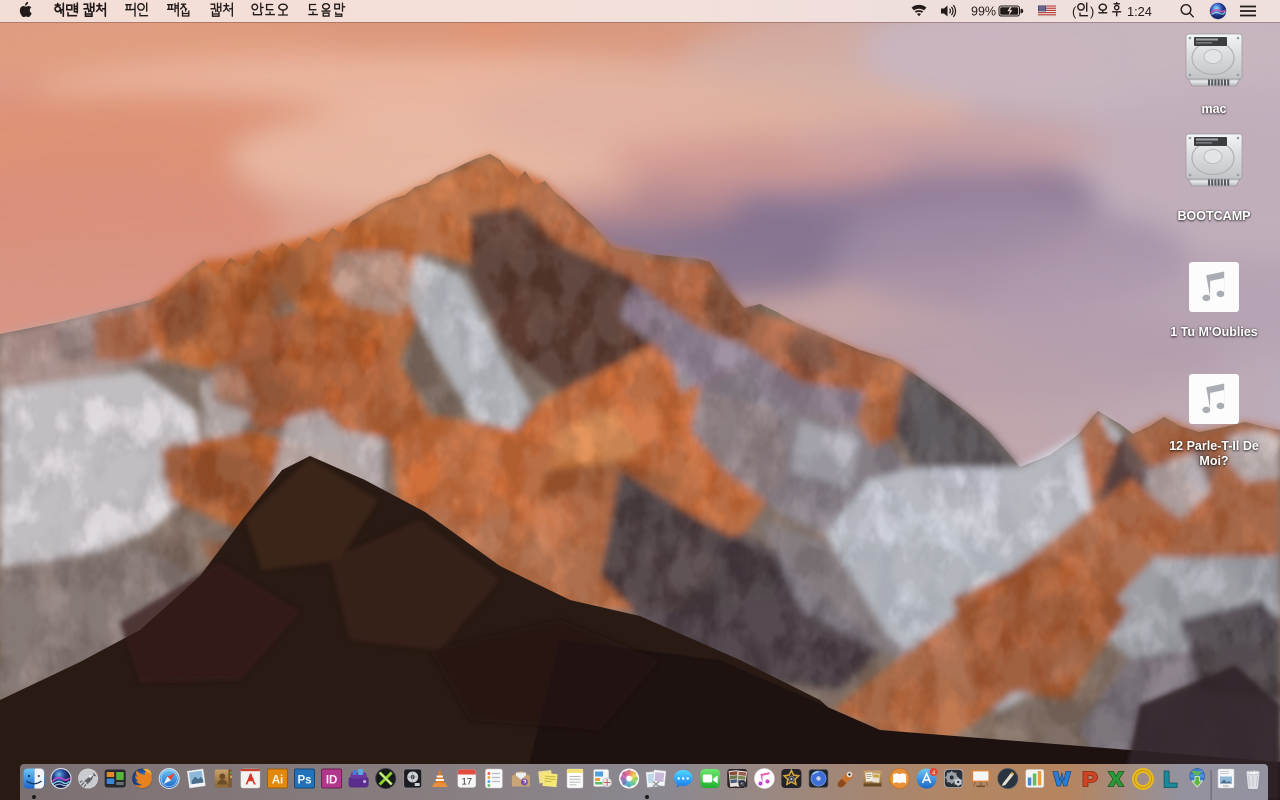 The width and height of the screenshot is (1280, 800). Describe the element at coordinates (332, 781) in the screenshot. I see `svg-text: ID` at that location.